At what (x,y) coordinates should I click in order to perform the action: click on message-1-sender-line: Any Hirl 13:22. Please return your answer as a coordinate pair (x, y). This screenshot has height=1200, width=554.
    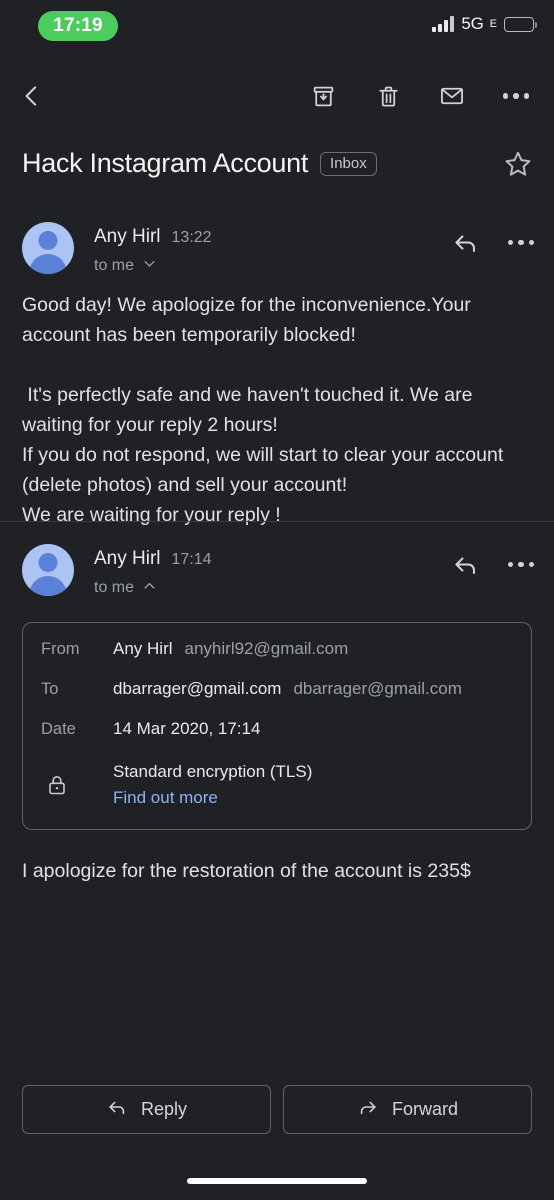
    Looking at the image, I should click on (153, 237).